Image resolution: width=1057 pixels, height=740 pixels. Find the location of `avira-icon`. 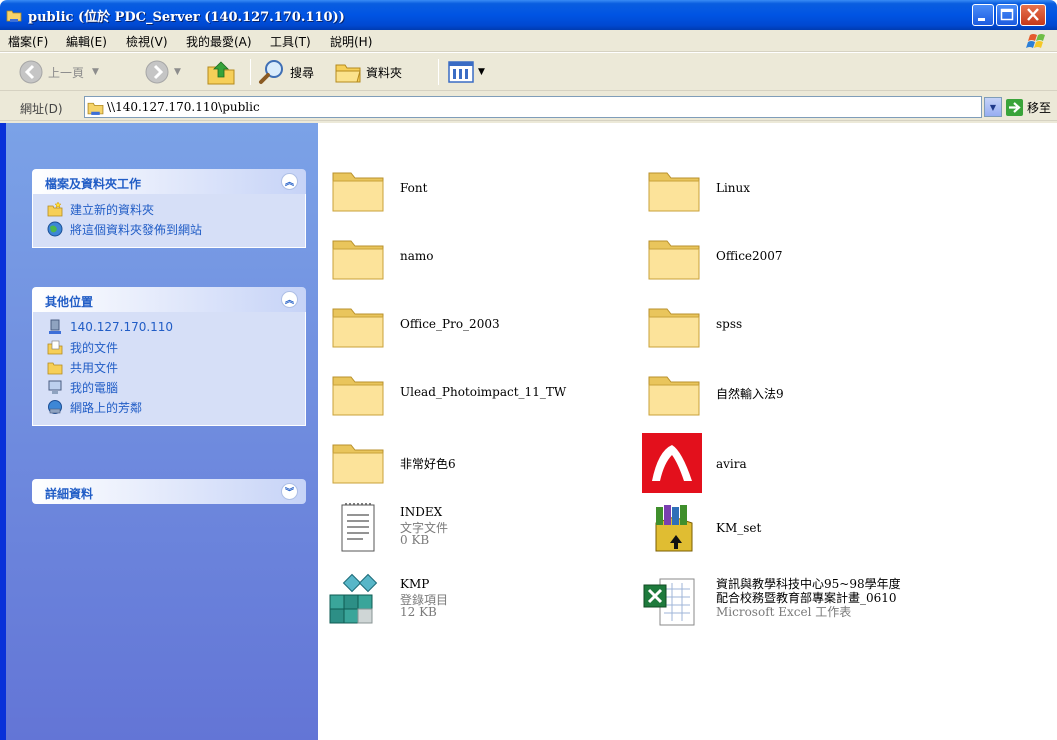

avira-icon is located at coordinates (672, 463).